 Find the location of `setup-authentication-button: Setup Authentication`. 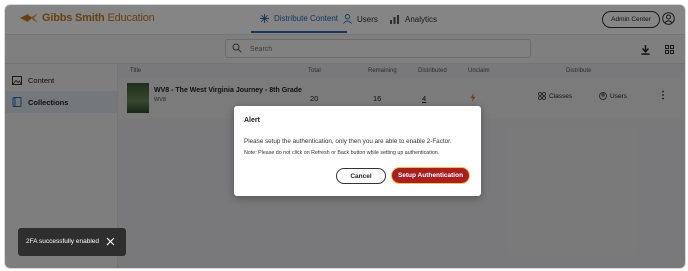

setup-authentication-button: Setup Authentication is located at coordinates (430, 175).